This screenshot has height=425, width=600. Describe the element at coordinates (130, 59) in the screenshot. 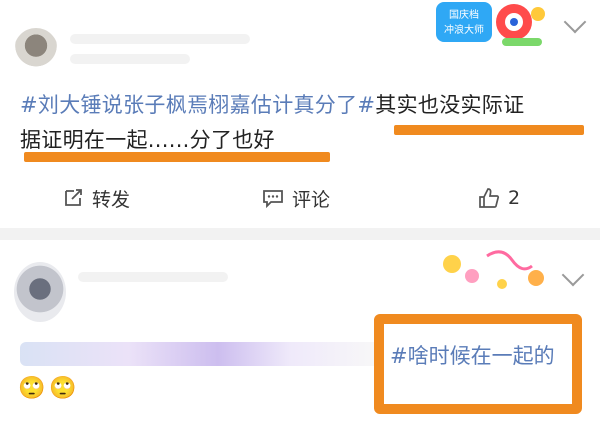

I see `blurred-meta` at that location.